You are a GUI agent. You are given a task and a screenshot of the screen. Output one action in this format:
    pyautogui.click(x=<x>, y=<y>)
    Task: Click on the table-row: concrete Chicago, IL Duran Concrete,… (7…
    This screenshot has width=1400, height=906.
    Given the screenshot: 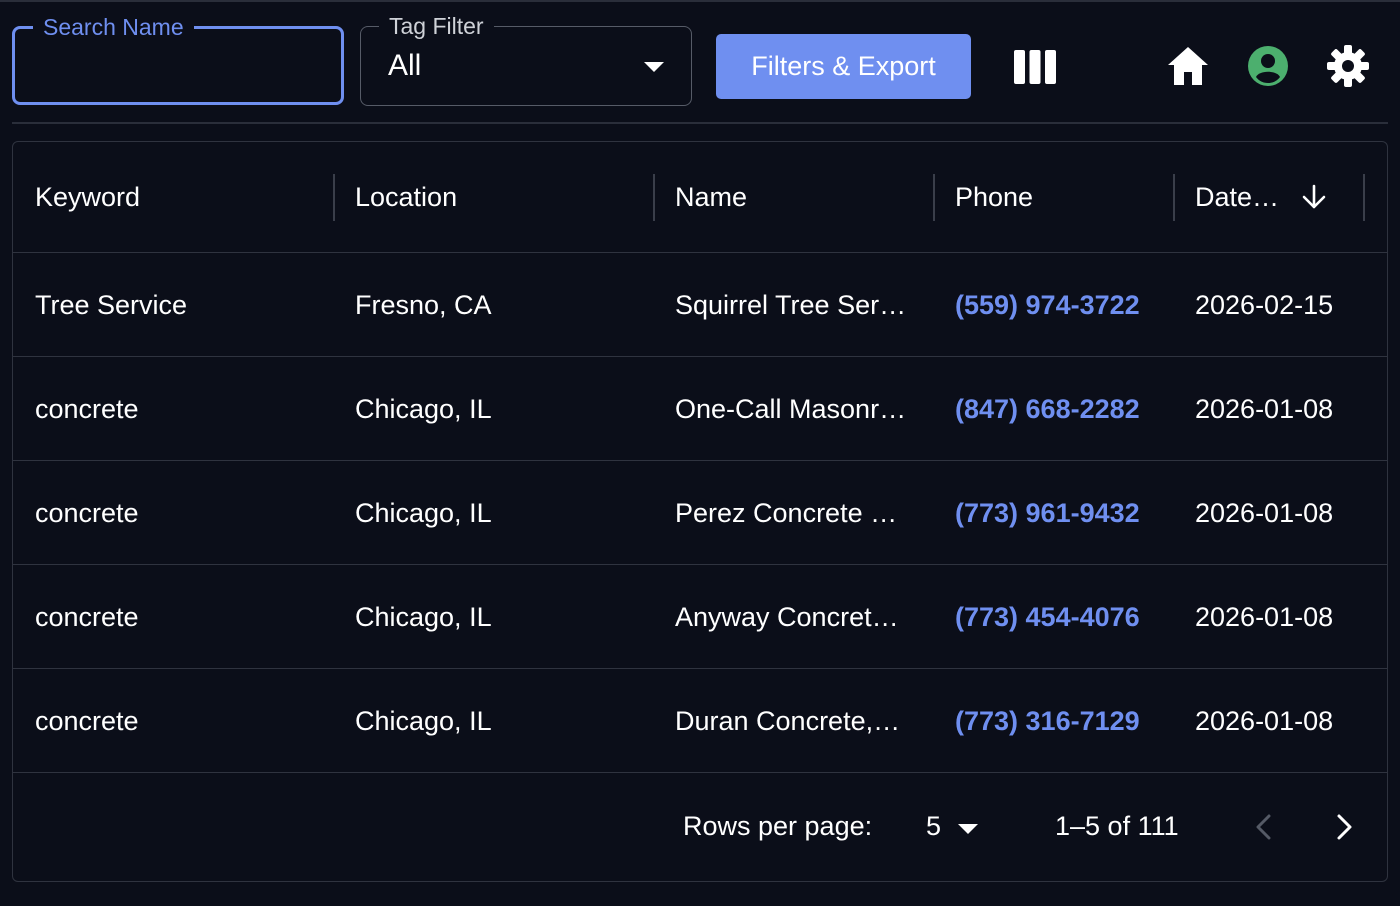 What is the action you would take?
    pyautogui.click(x=700, y=721)
    